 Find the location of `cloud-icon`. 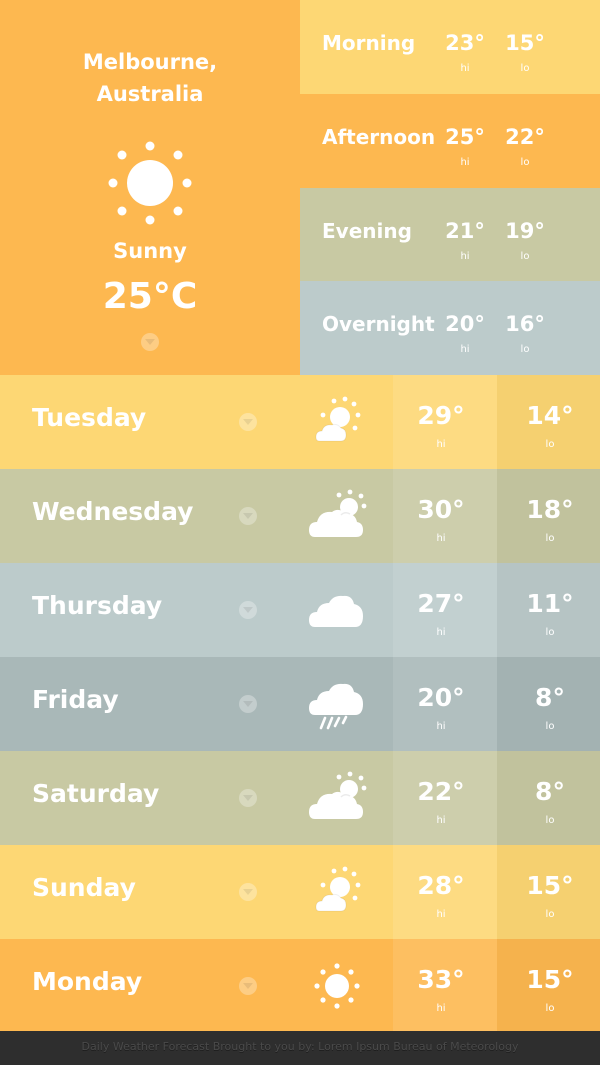

cloud-icon is located at coordinates (336, 611).